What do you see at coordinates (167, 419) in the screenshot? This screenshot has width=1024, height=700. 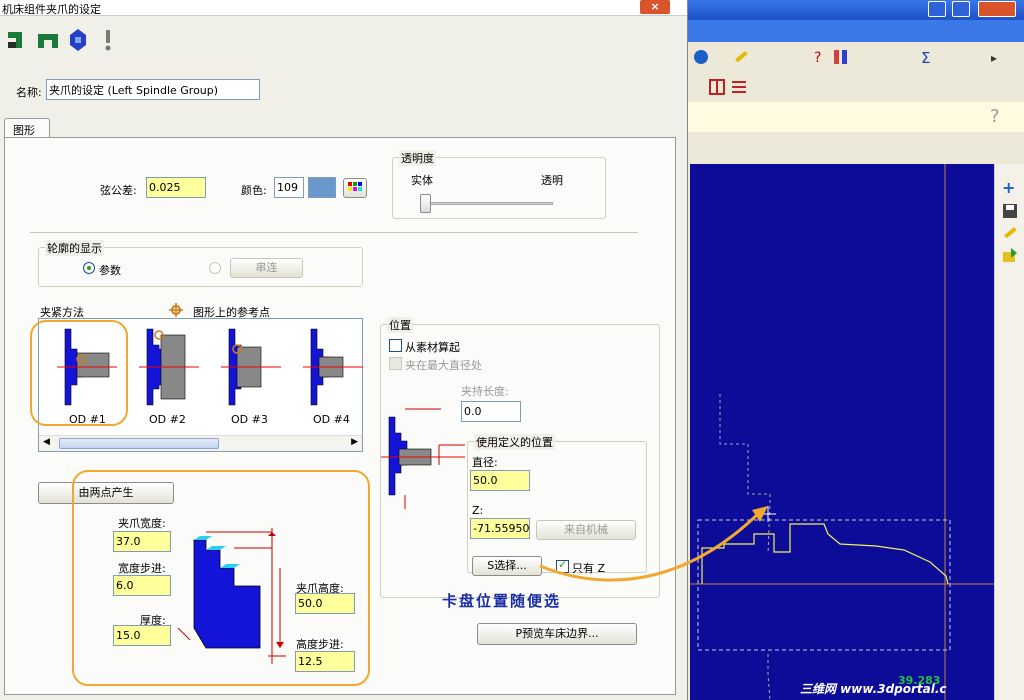 I see `od2-label: OD #2` at bounding box center [167, 419].